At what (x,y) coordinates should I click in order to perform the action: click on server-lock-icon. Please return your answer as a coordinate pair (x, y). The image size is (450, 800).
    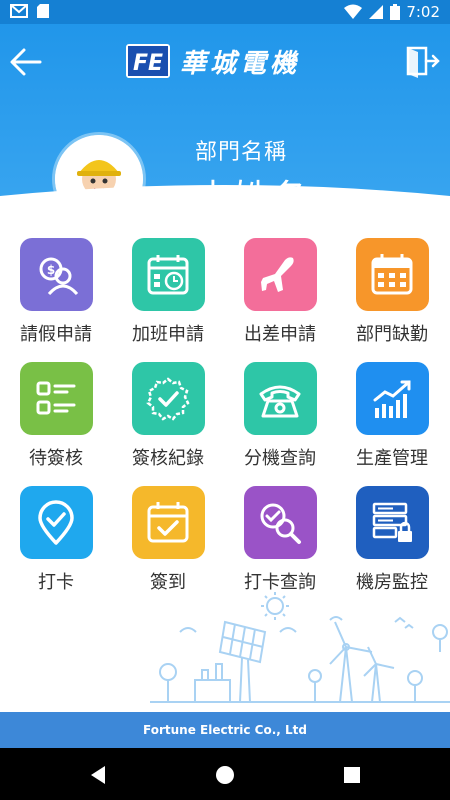
    Looking at the image, I should click on (392, 522).